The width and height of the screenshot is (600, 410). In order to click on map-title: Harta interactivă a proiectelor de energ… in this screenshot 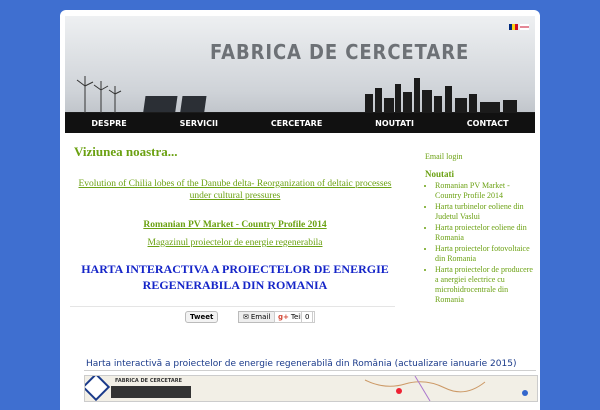, I will do `click(301, 364)`.